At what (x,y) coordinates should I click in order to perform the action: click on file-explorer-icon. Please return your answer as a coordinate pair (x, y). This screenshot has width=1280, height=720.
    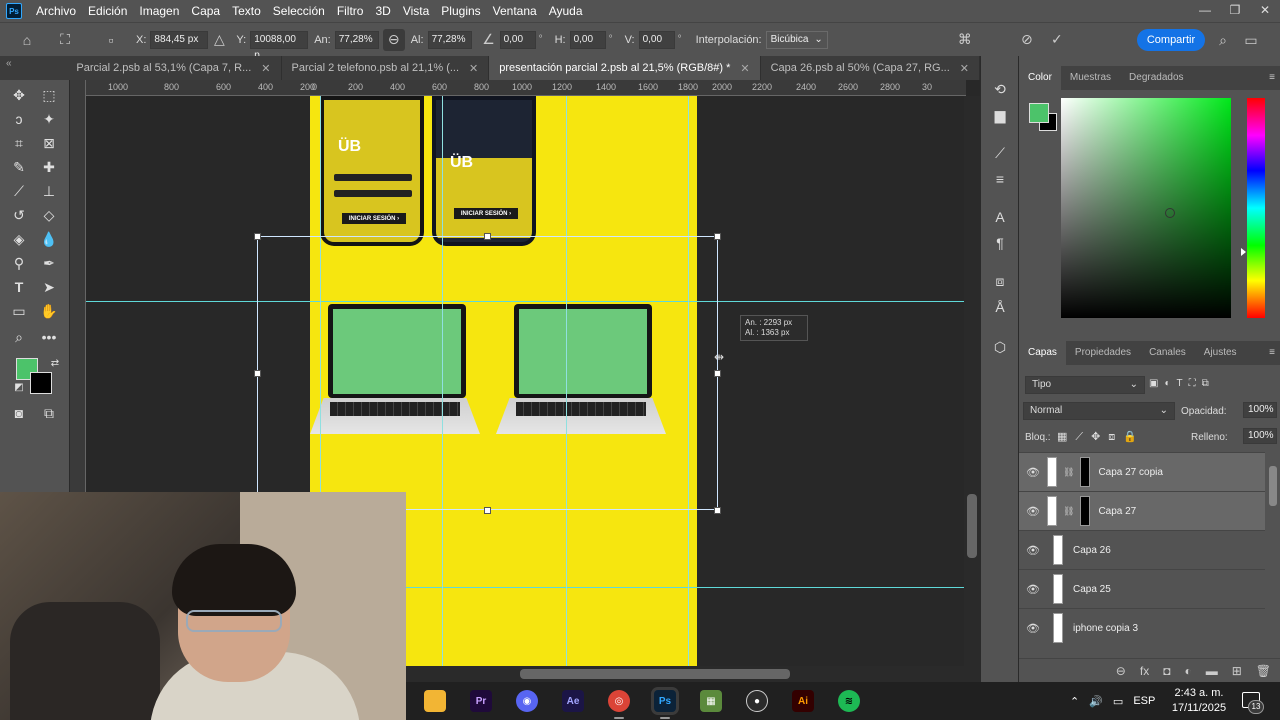
    Looking at the image, I should click on (435, 701).